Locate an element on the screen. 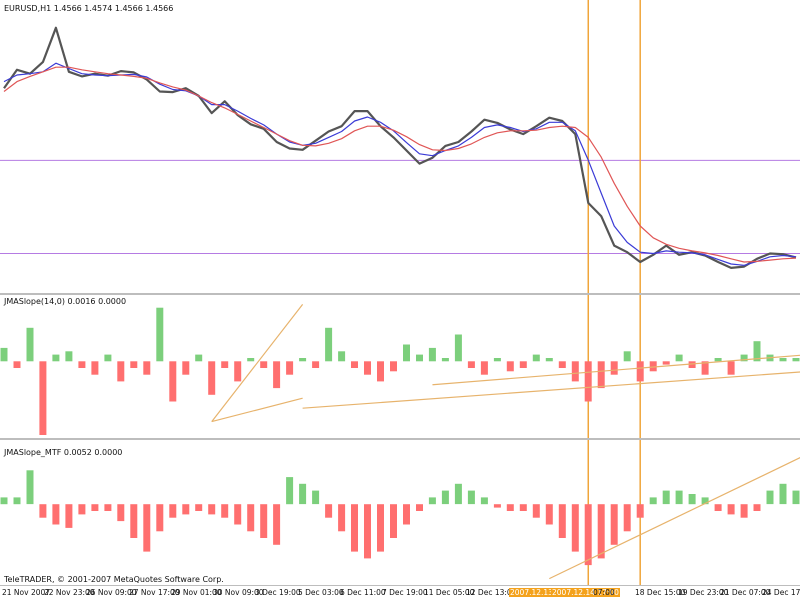  chart-title: EURUSD,H1 1.4566 1.4574 1.4566 1.4566 is located at coordinates (89, 8).